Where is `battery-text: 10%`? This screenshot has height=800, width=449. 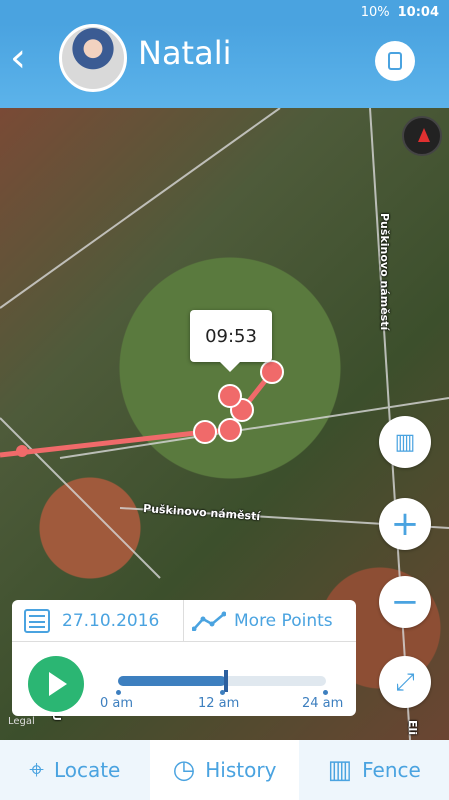
battery-text: 10% is located at coordinates (375, 12).